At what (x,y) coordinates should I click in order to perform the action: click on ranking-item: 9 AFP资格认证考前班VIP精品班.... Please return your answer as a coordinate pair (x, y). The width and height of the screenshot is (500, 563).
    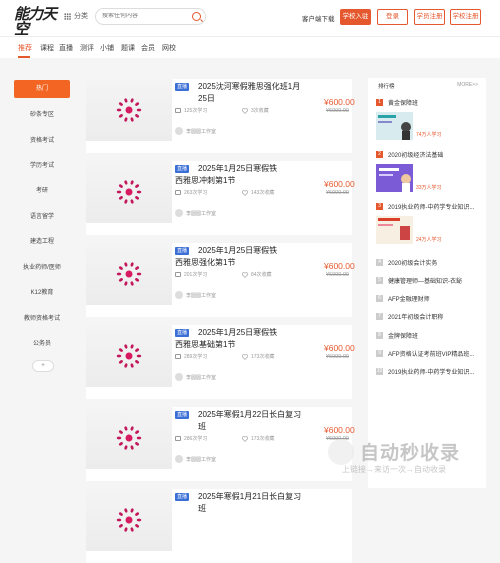
    Looking at the image, I should click on (425, 353).